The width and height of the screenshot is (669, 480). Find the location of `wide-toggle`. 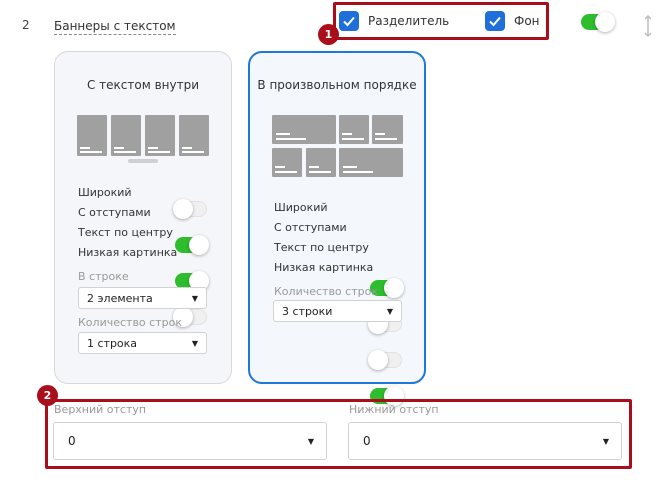

wide-toggle is located at coordinates (190, 209).